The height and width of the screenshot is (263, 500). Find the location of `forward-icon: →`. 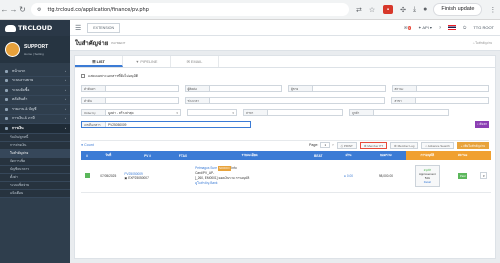

forward-icon: → is located at coordinates (13, 9).